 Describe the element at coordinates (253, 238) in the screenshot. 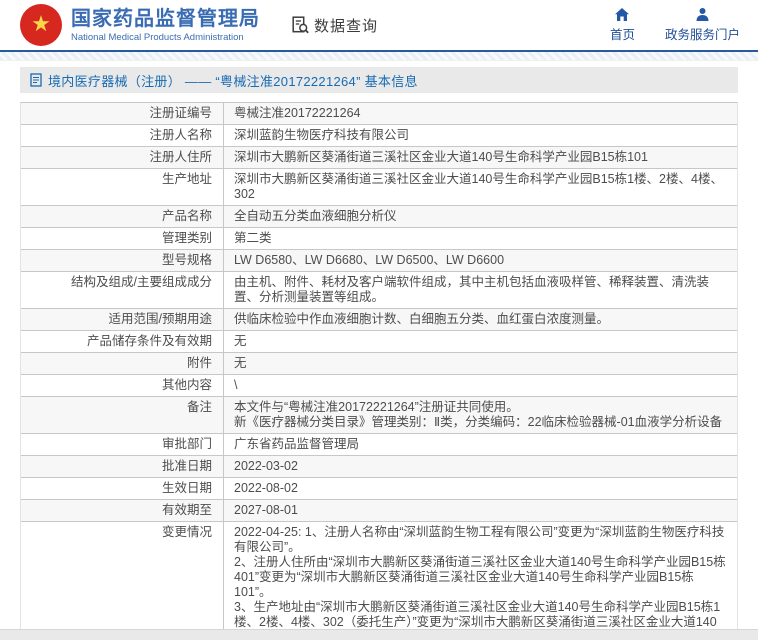

I see `row-value: 第二类` at that location.